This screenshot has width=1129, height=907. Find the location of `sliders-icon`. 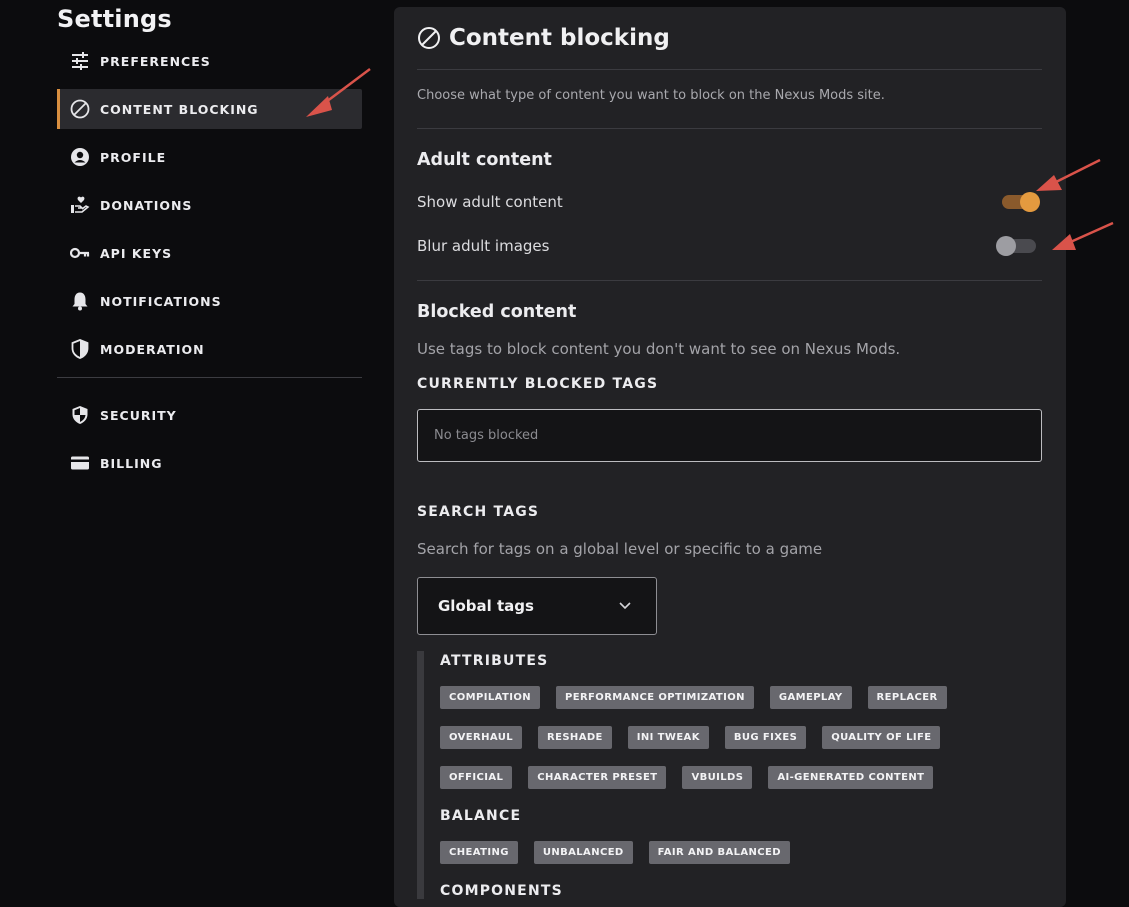

sliders-icon is located at coordinates (80, 61).